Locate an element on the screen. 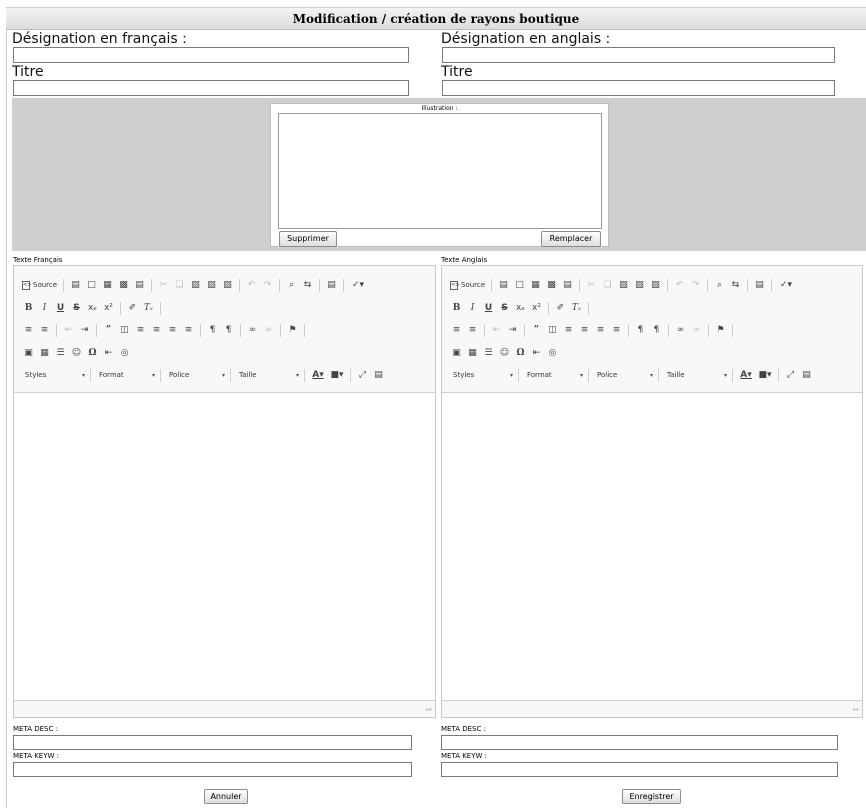 This screenshot has width=866, height=808. meta-desc-fr-input is located at coordinates (212, 742).